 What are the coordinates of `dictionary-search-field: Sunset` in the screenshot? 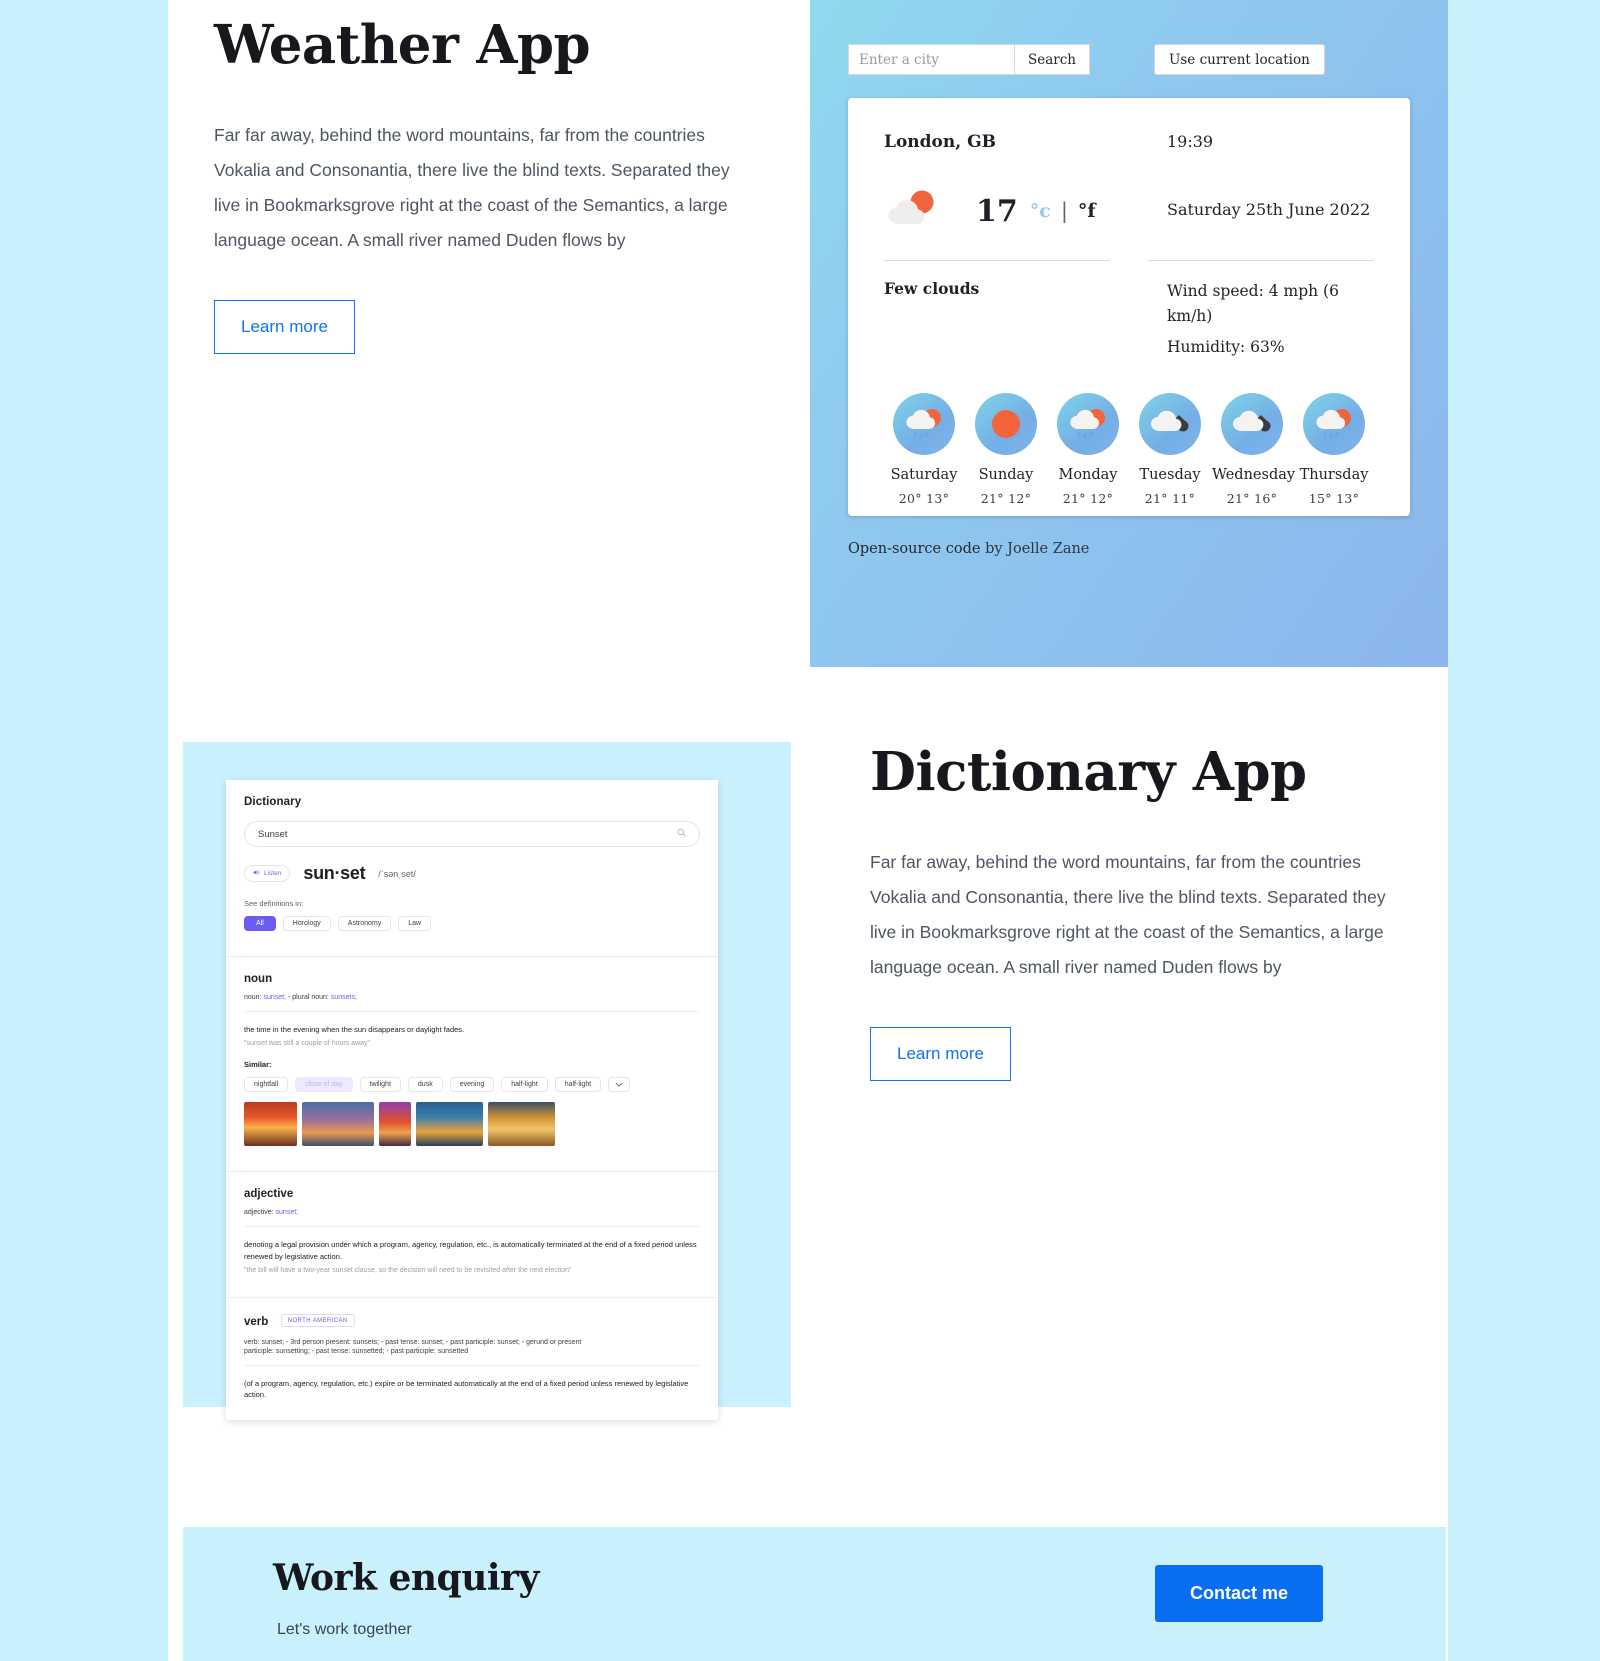 It's located at (472, 834).